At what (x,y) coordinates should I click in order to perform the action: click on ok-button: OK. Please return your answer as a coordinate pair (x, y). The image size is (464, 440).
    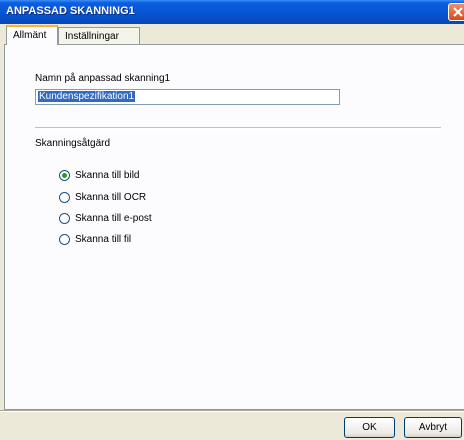
    Looking at the image, I should click on (369, 427).